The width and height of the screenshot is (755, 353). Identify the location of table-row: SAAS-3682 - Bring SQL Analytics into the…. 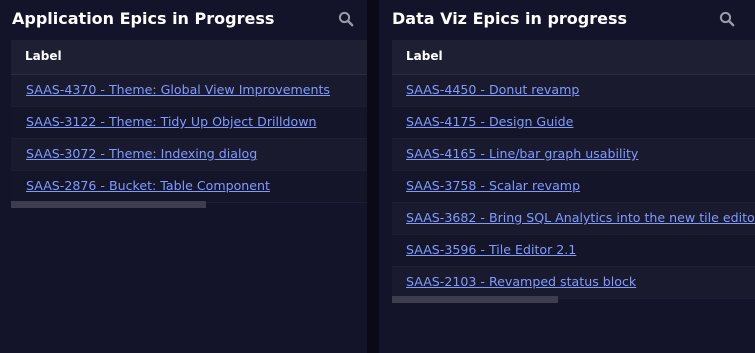
(573, 219).